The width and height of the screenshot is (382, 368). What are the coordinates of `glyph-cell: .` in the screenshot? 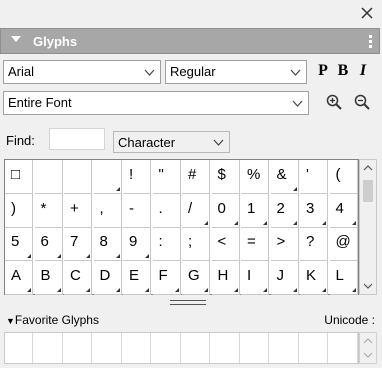 It's located at (166, 210).